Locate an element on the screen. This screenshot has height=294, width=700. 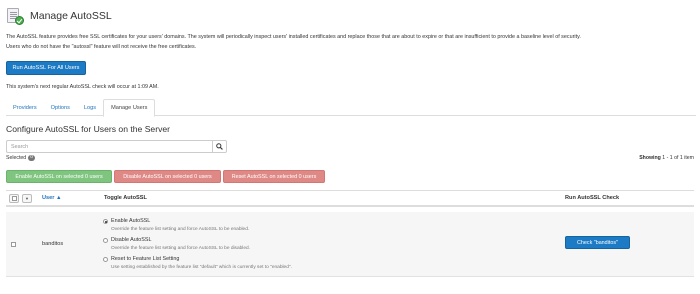
pagination-summary: Showing 1 - 1 of 1 item is located at coordinates (666, 158).